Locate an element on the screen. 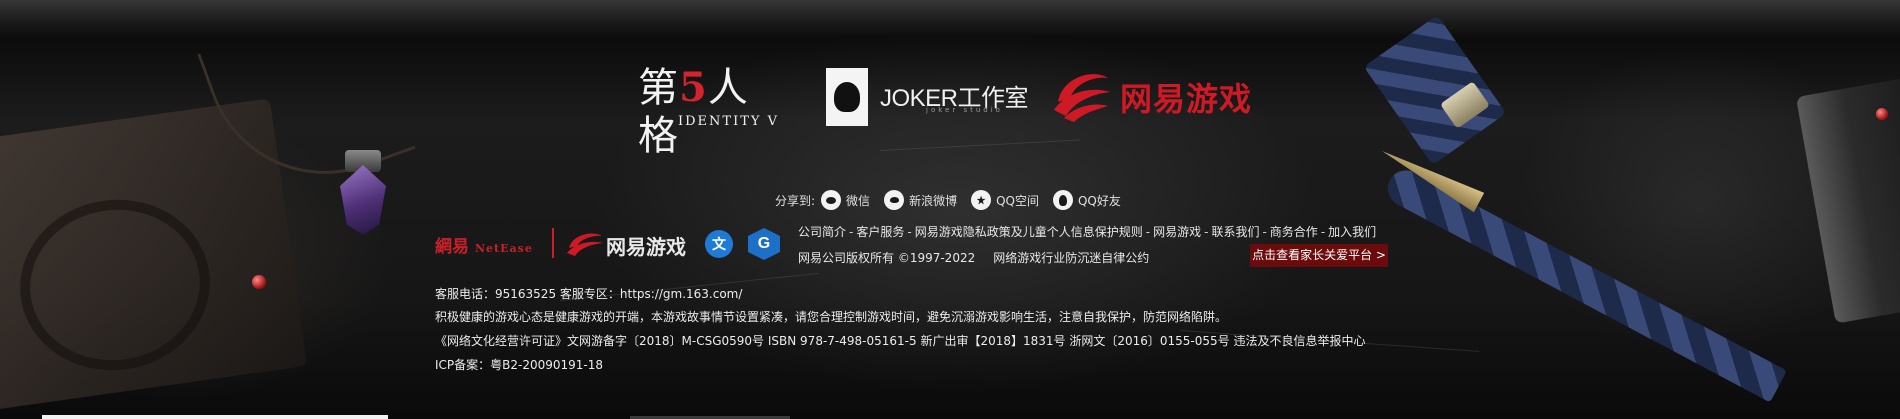  share-weibo: 新浪微博 is located at coordinates (920, 200).